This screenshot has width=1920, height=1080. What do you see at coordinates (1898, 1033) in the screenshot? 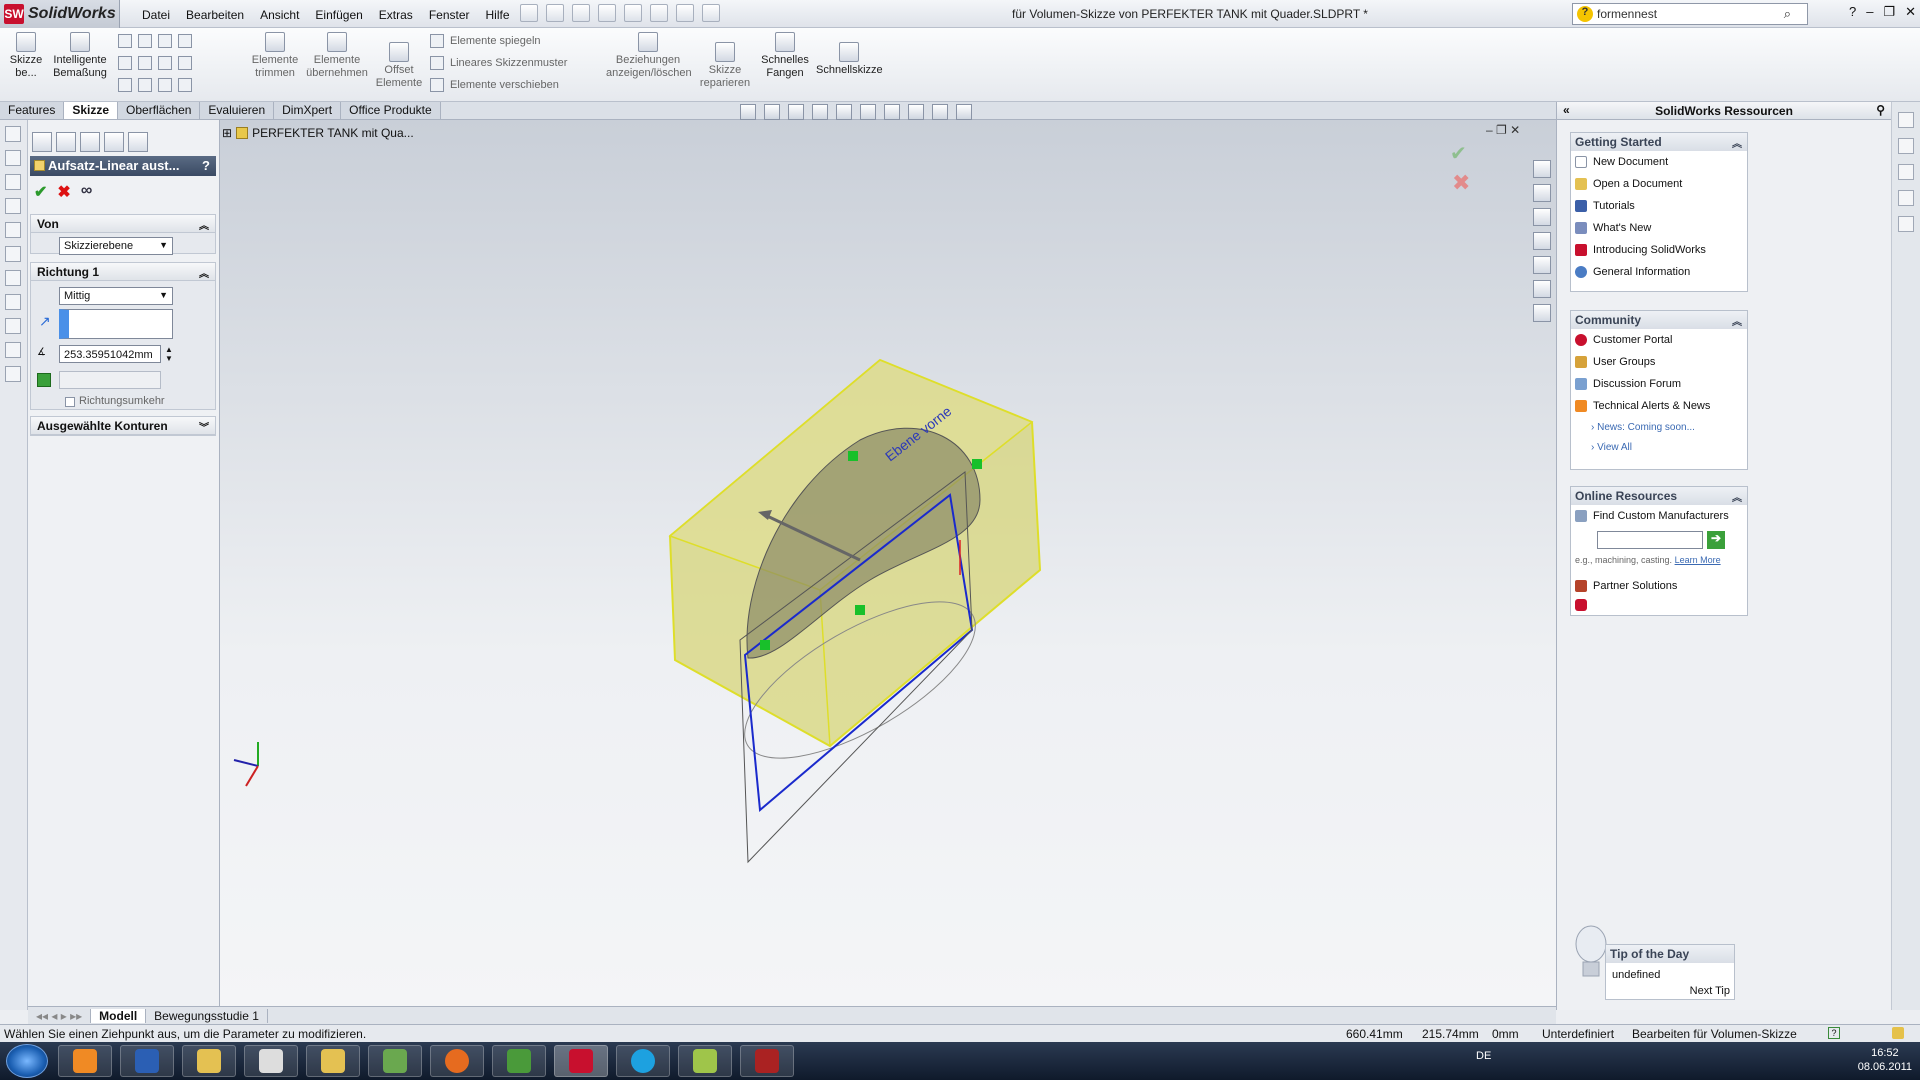
I see `rebuild-status-icon` at bounding box center [1898, 1033].